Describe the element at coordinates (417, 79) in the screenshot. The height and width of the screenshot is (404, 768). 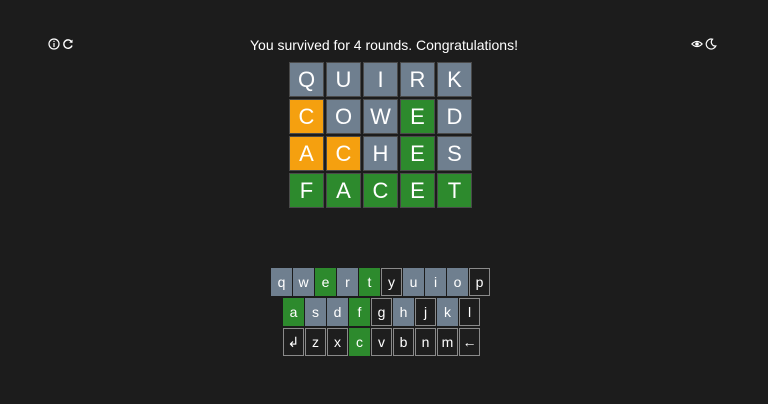
I see `board-tile-absent: R` at that location.